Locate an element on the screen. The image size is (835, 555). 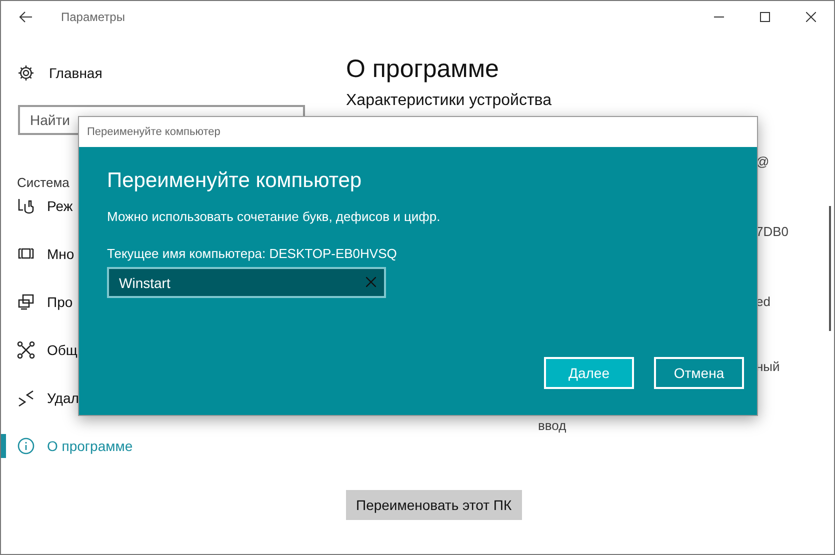
section-heading: Система is located at coordinates (43, 182).